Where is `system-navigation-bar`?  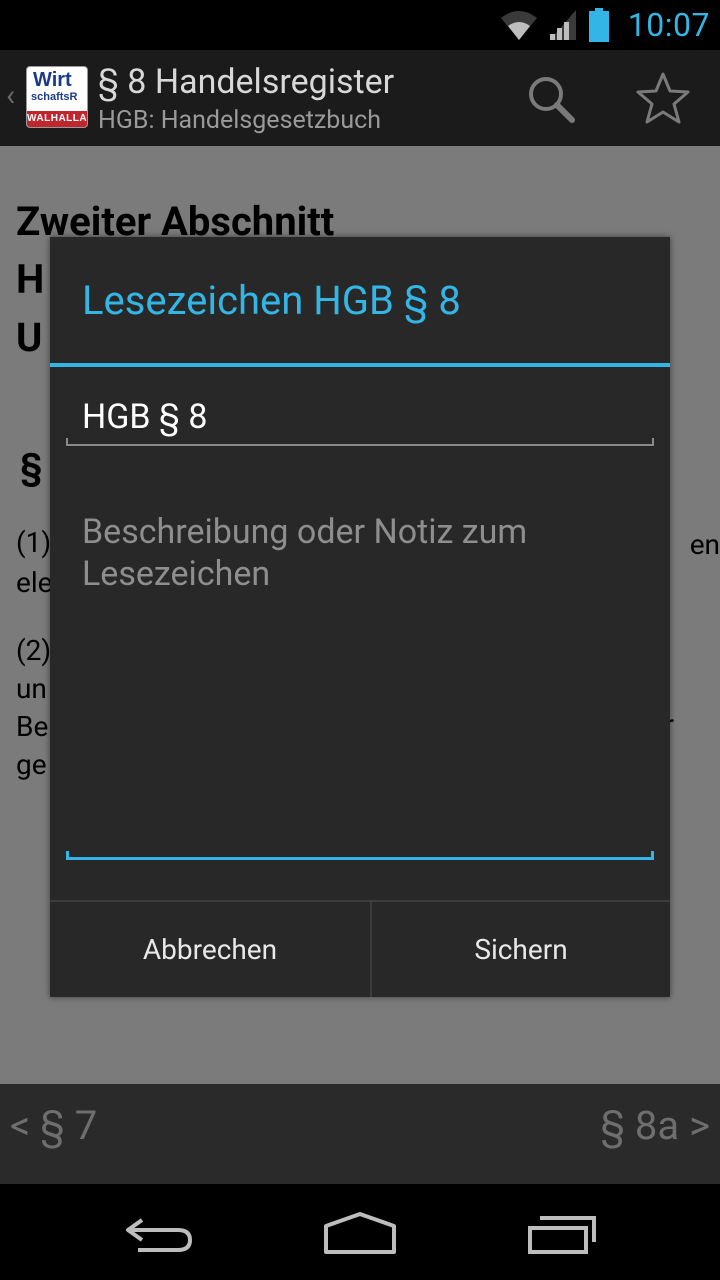
system-navigation-bar is located at coordinates (360, 1232).